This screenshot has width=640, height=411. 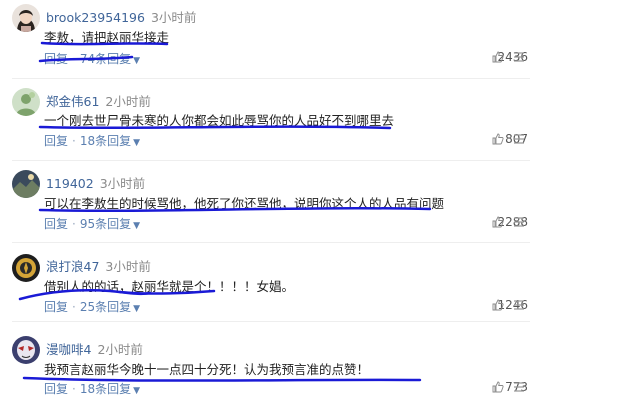 What do you see at coordinates (95, 17) in the screenshot?
I see `username-link: brook23954196` at bounding box center [95, 17].